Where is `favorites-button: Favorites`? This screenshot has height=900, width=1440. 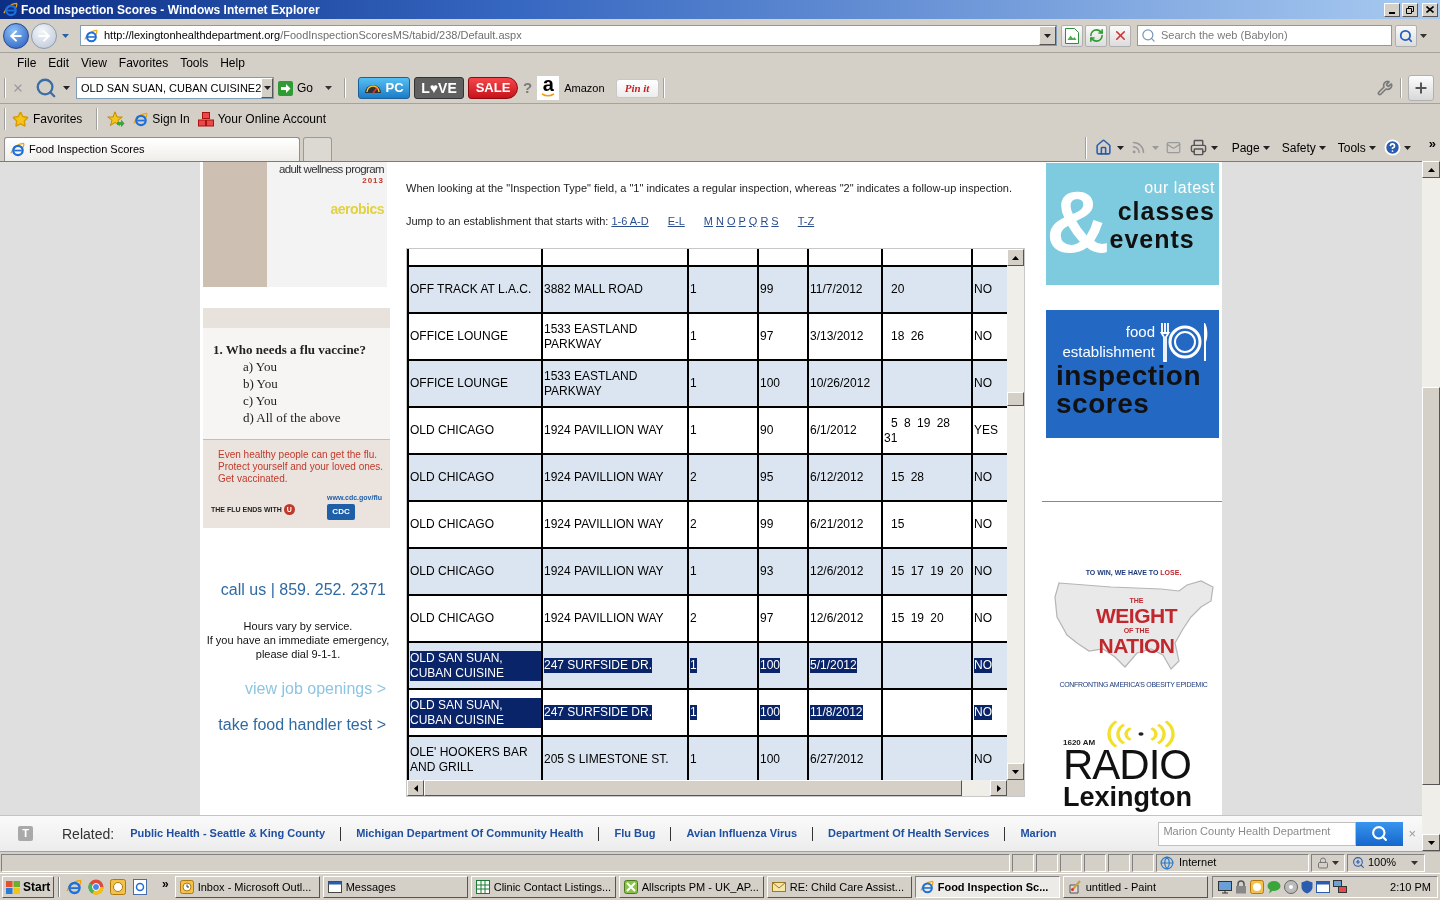 favorites-button: Favorites is located at coordinates (47, 119).